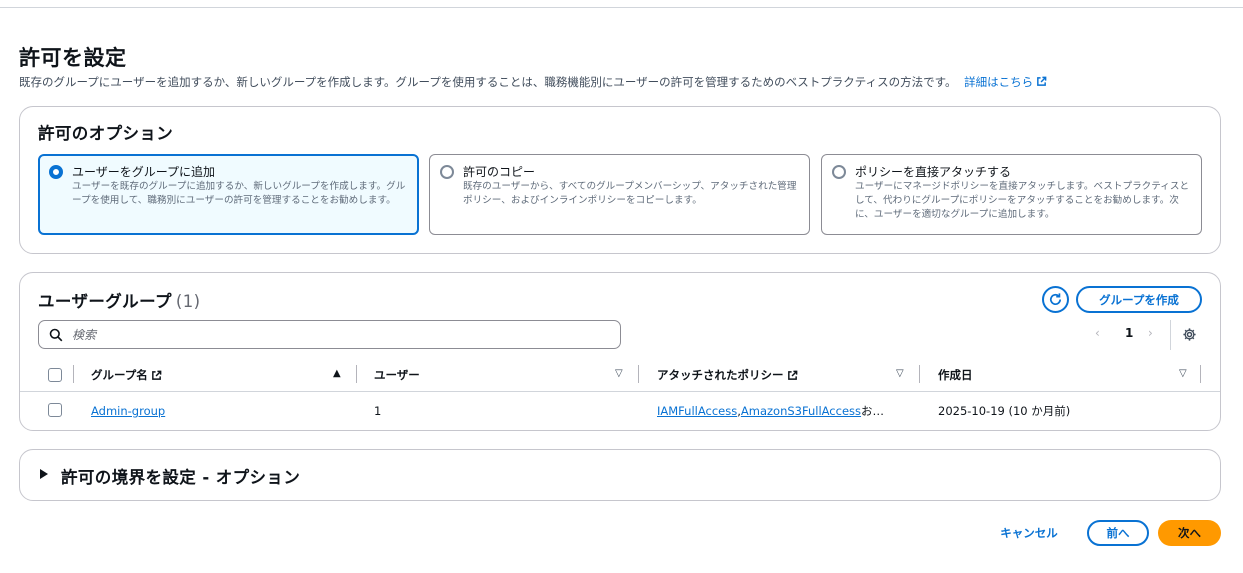 The width and height of the screenshot is (1243, 573). What do you see at coordinates (621, 7) in the screenshot?
I see `top-divider` at bounding box center [621, 7].